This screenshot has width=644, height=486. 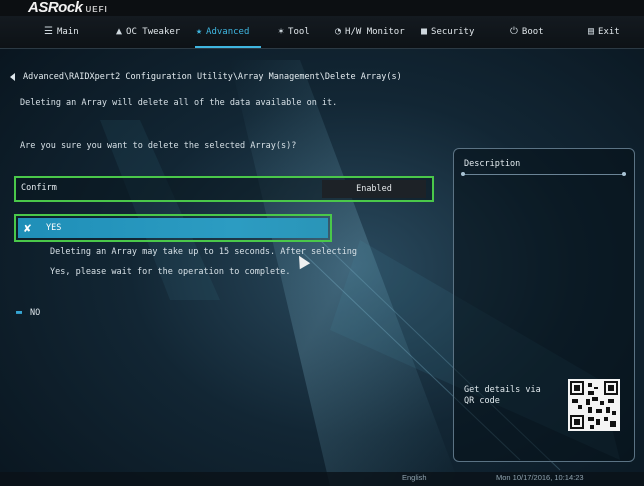 I want to click on yes-option-highlight: ✘ YES, so click(x=173, y=228).